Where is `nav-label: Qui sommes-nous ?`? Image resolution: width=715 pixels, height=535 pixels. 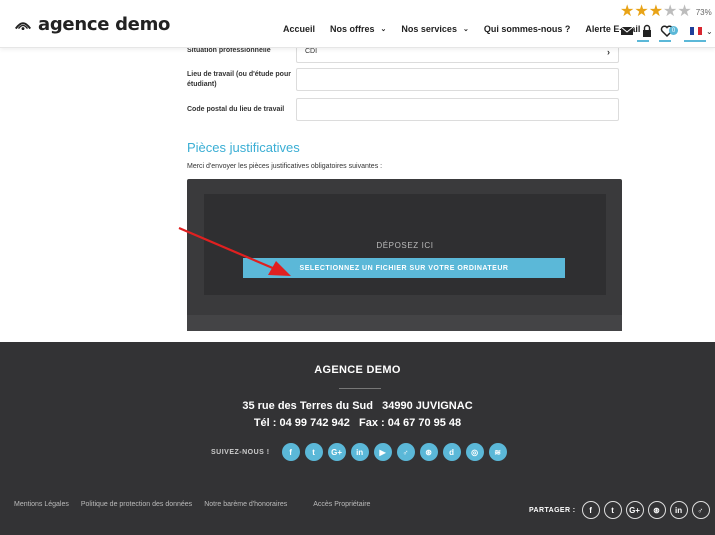 nav-label: Qui sommes-nous ? is located at coordinates (527, 29).